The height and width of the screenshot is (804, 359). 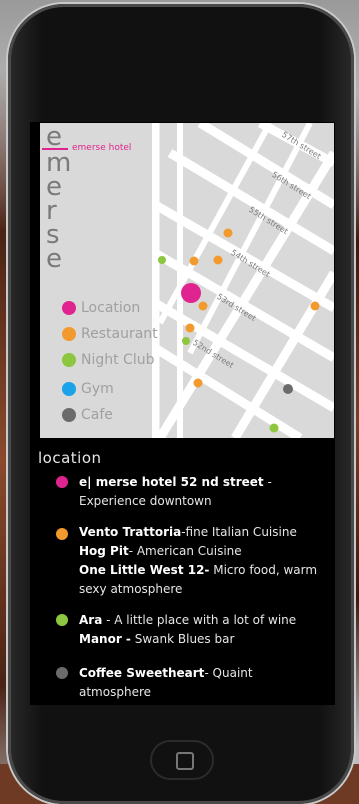 I want to click on restaurant-dot-icon, so click(x=69, y=334).